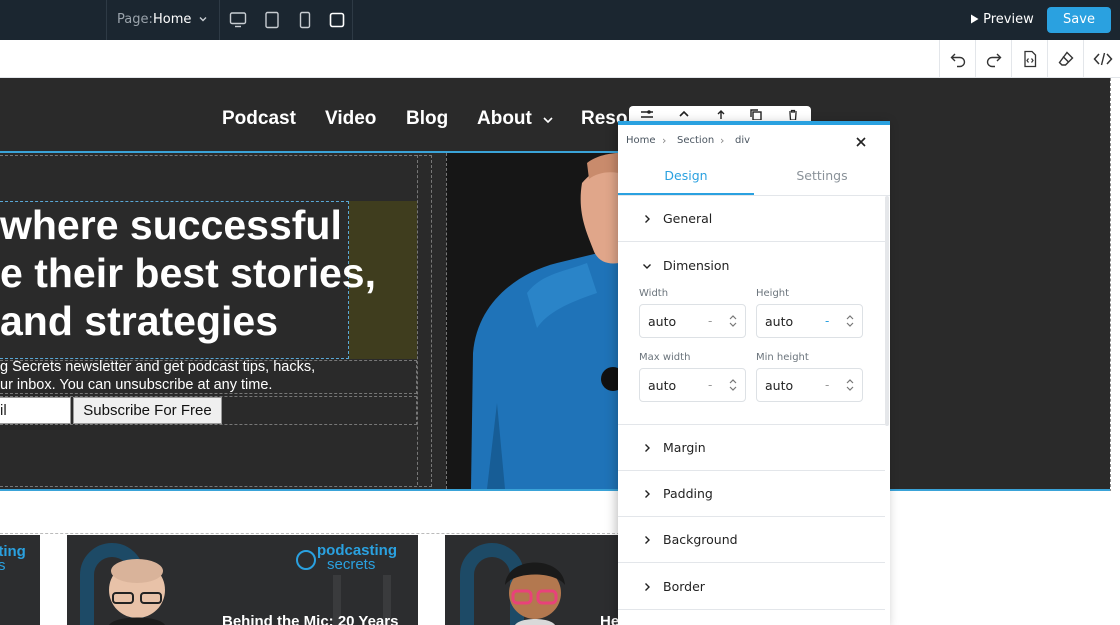 The image size is (1120, 625). I want to click on brand-text: secrets, so click(351, 564).